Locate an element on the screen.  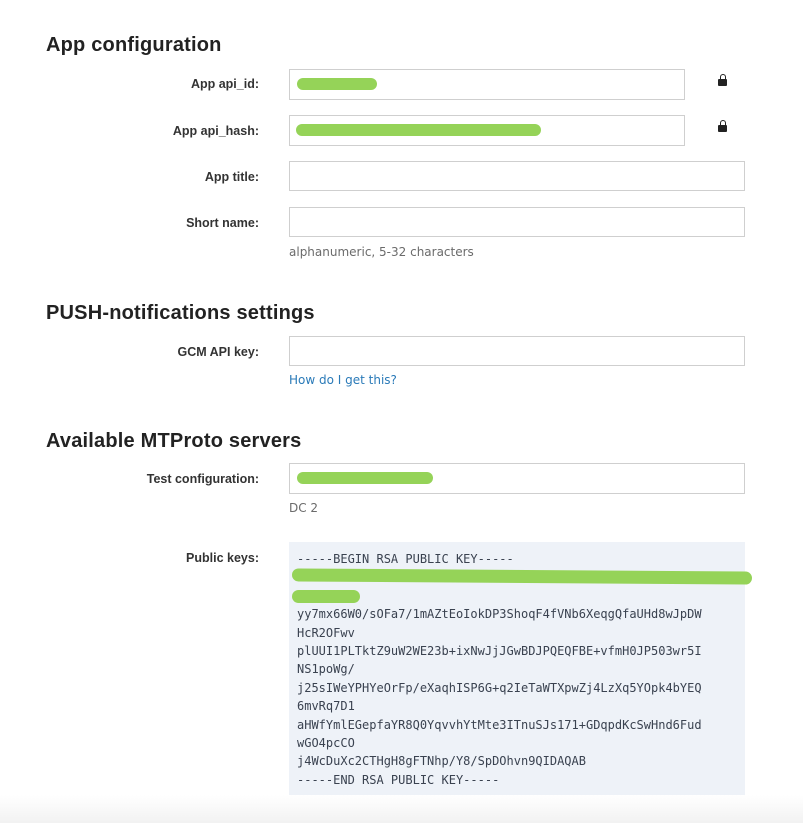
key-begin-line: -----BEGIN RSA PUBLIC KEY----- is located at coordinates (405, 559).